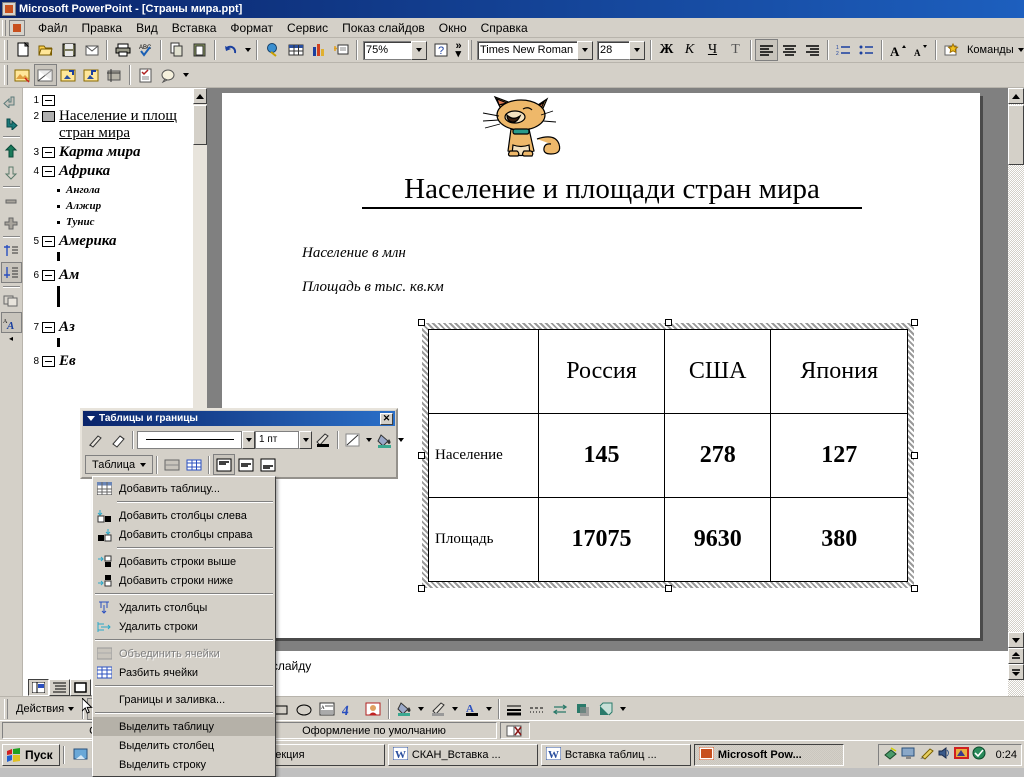 This screenshot has width=1024, height=777. I want to click on actions-menu-button: Действия, so click(45, 709).